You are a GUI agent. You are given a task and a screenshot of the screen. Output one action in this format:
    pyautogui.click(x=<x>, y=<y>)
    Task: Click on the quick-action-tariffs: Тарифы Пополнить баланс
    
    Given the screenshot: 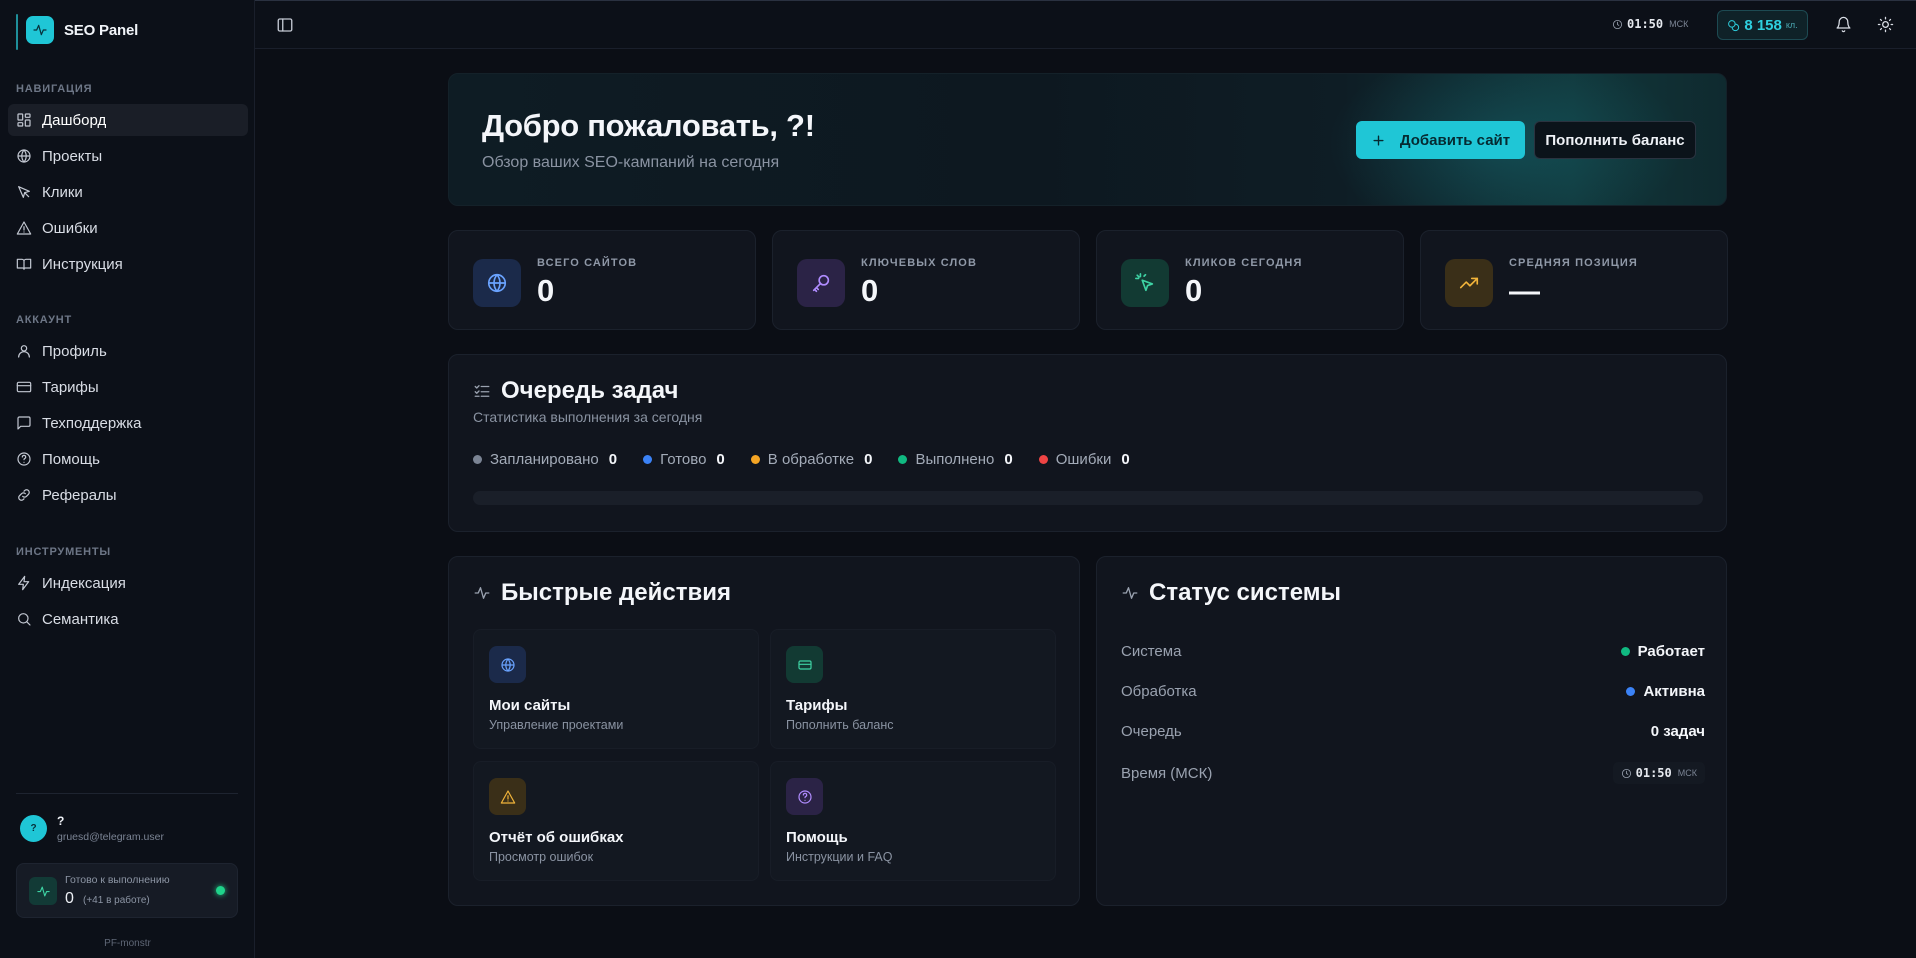 What is the action you would take?
    pyautogui.click(x=913, y=689)
    